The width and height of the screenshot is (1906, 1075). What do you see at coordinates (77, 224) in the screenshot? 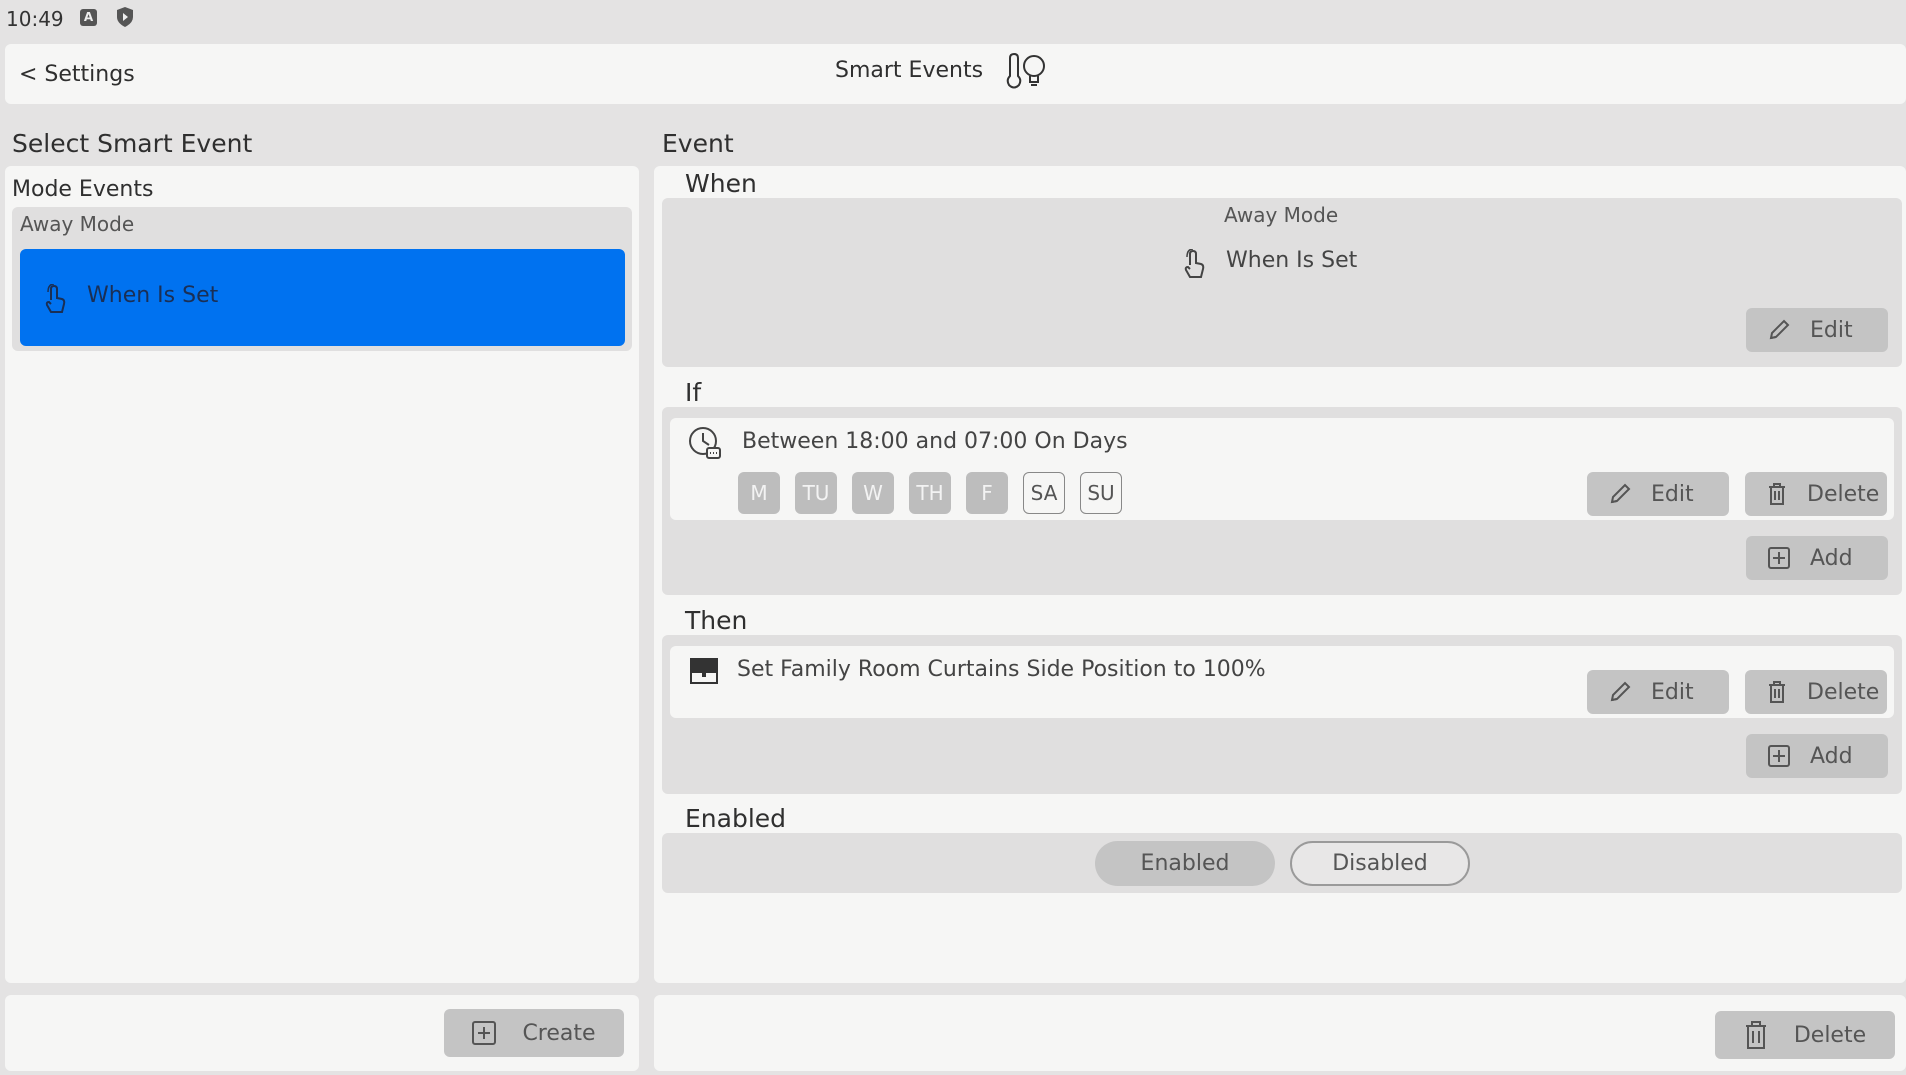
I see `away-mode-label: Away Mode` at bounding box center [77, 224].